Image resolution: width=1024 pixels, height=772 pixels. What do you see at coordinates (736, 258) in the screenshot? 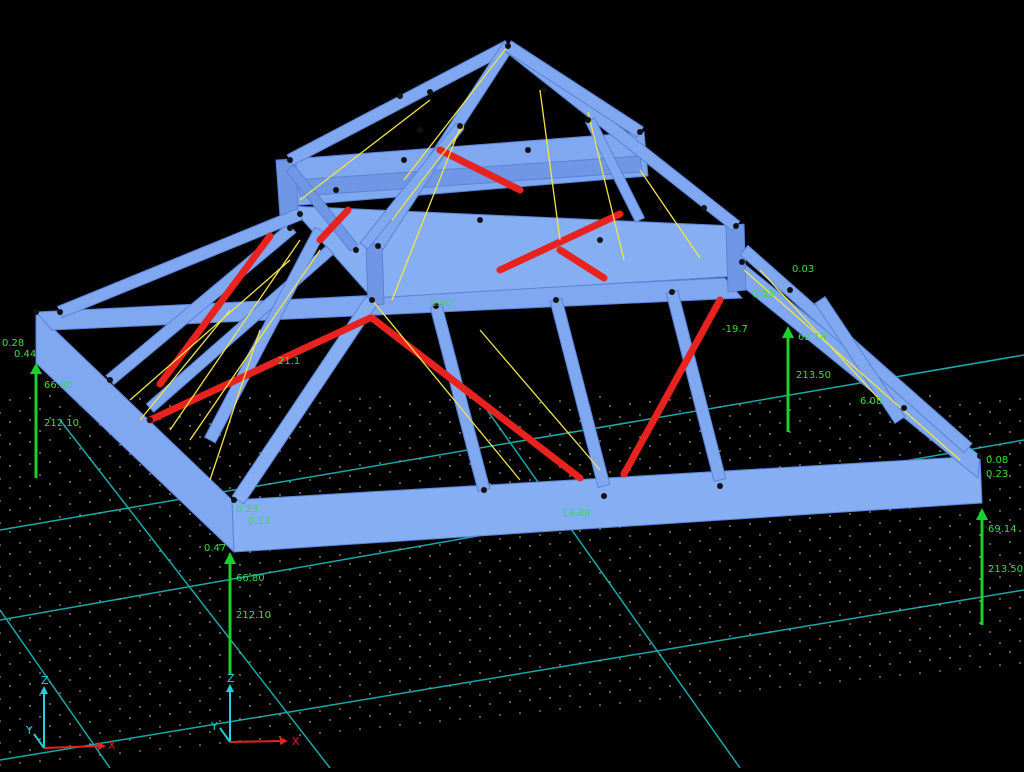
I see `platform-post-right` at bounding box center [736, 258].